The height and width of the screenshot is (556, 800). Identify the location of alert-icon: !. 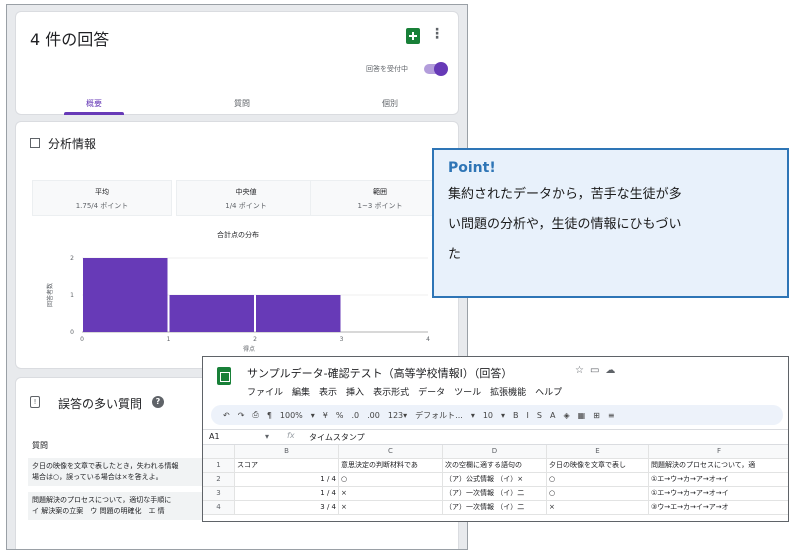
(35, 402).